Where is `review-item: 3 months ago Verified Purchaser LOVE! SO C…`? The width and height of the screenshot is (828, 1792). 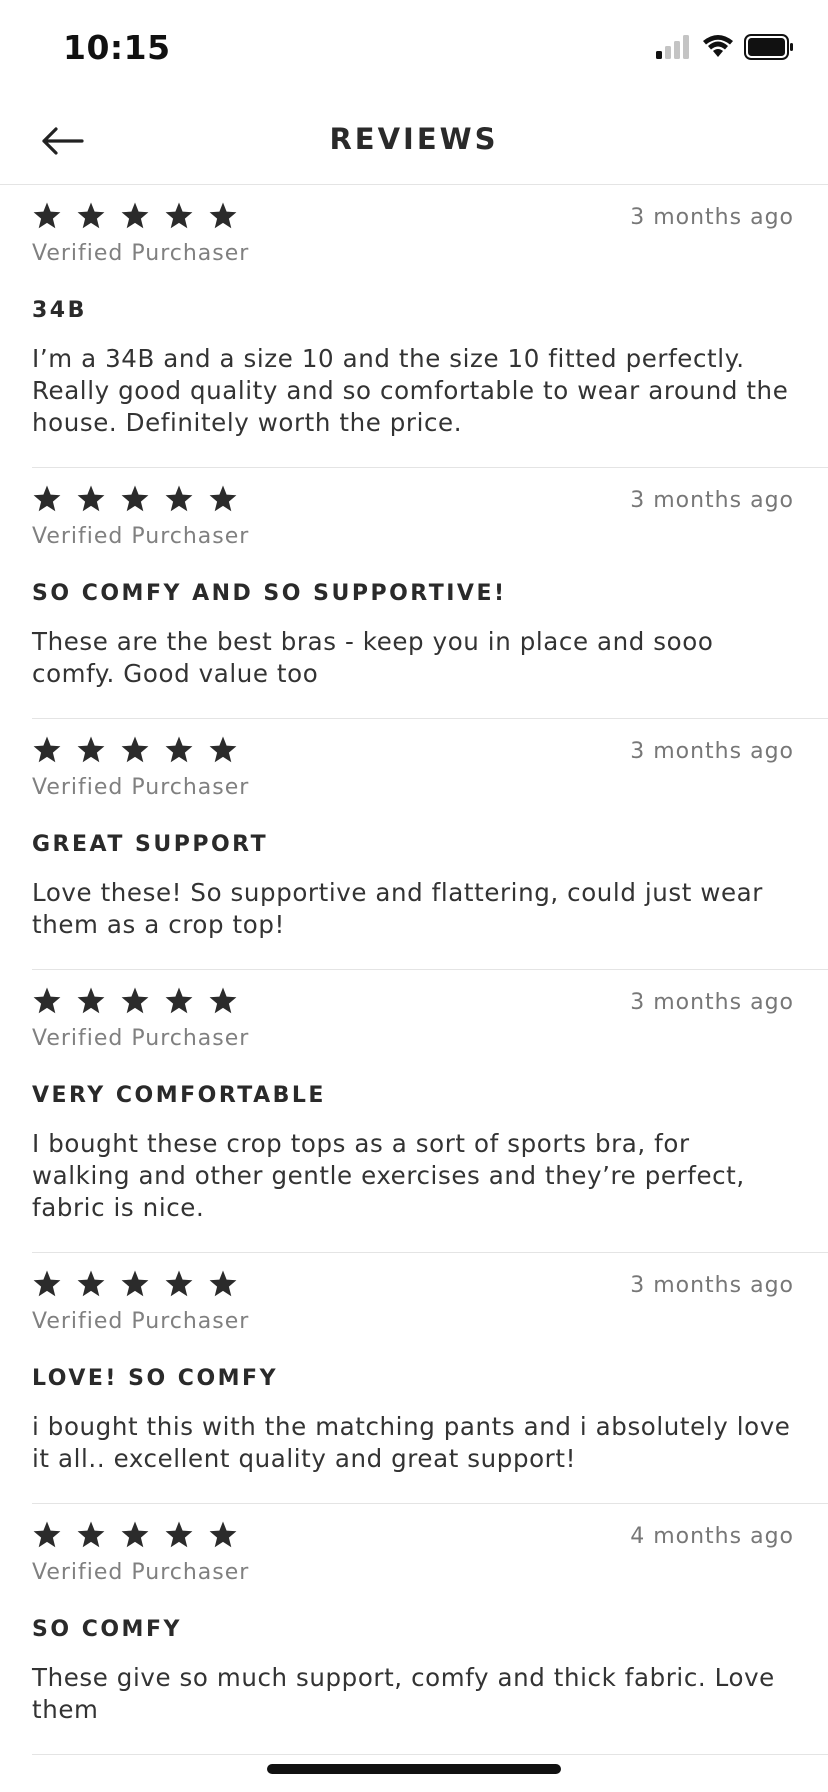 review-item: 3 months ago Verified Purchaser LOVE! SO C… is located at coordinates (430, 1378).